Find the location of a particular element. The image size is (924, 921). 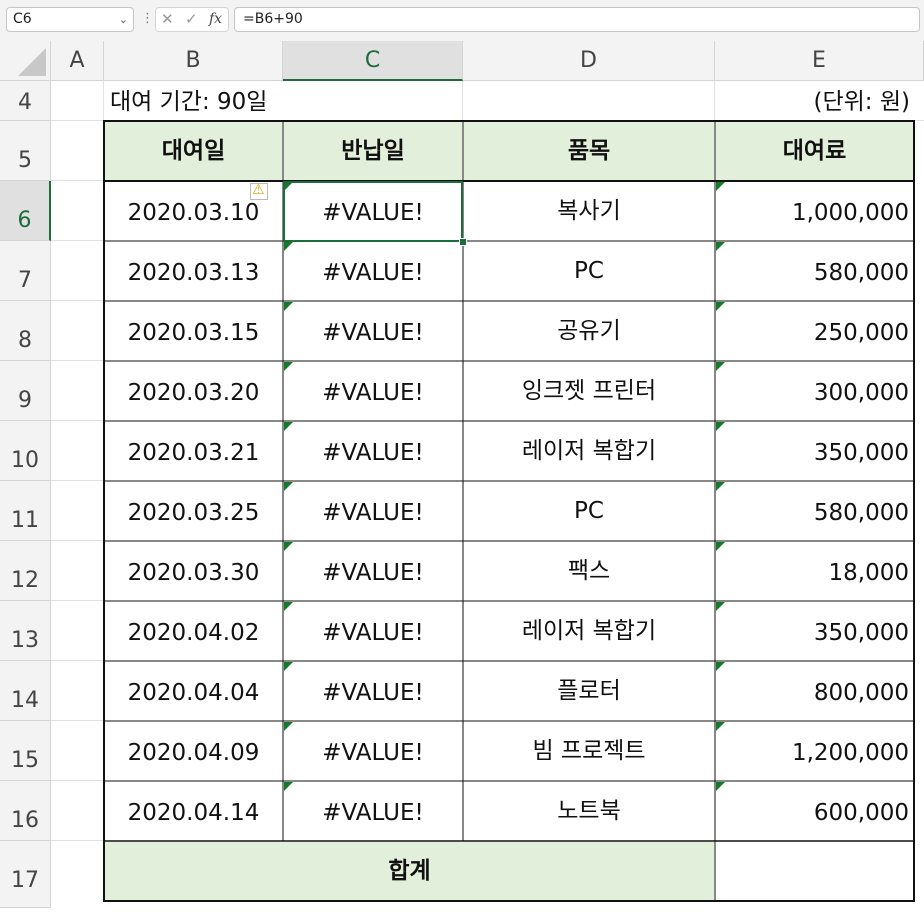

cell-rent-date: 2020.04.02 is located at coordinates (193, 631).